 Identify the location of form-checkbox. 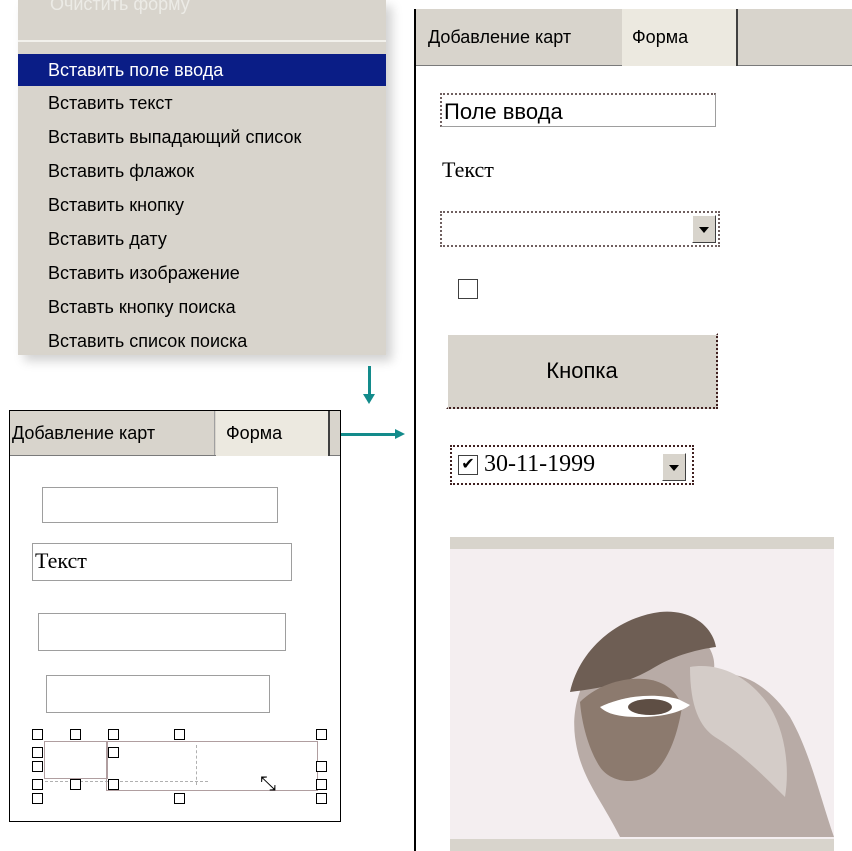
(468, 289).